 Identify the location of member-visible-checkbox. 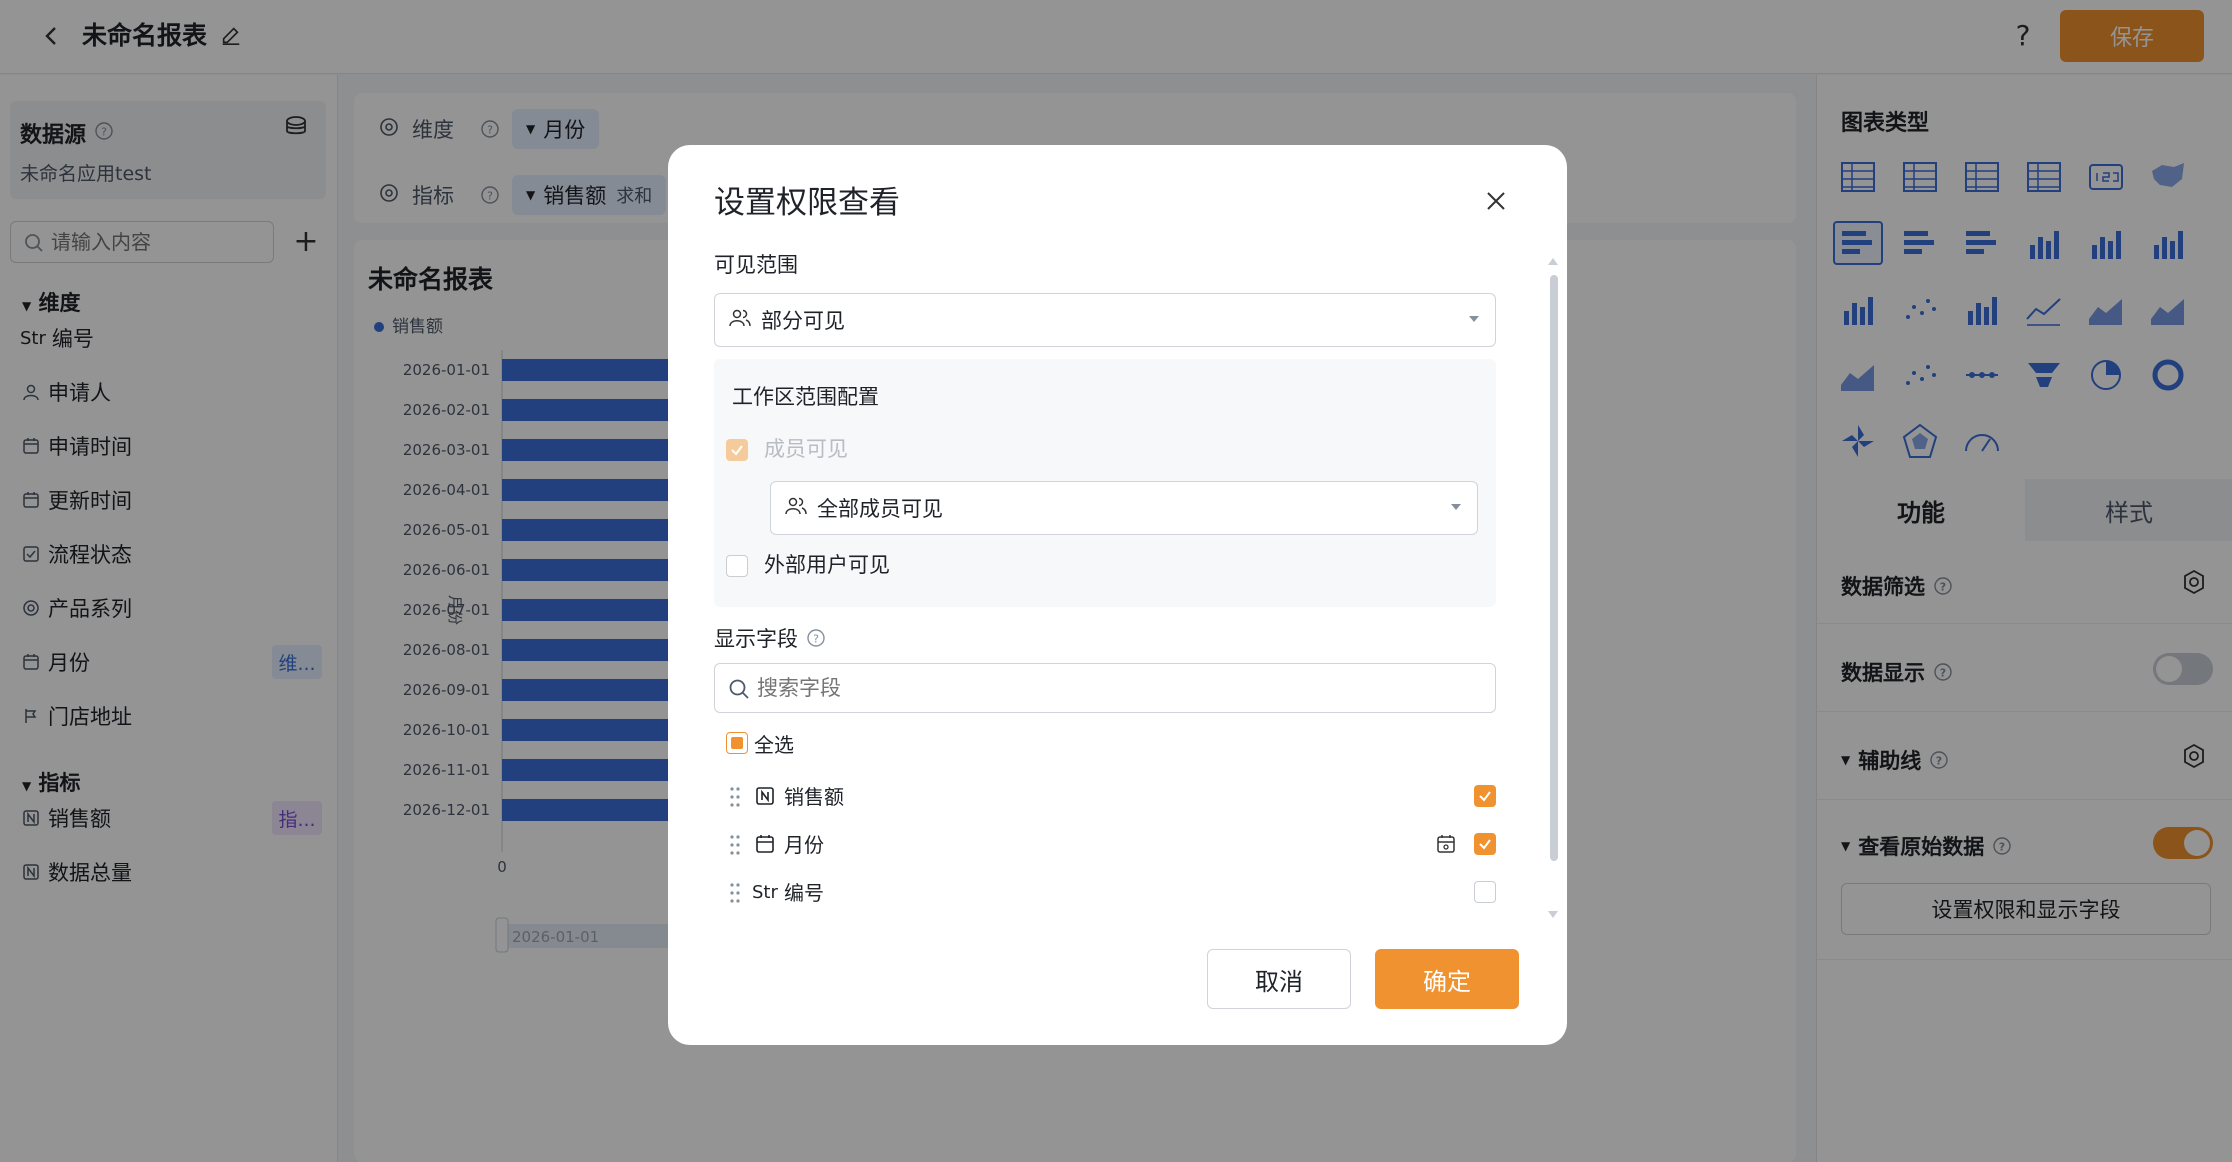
(737, 450).